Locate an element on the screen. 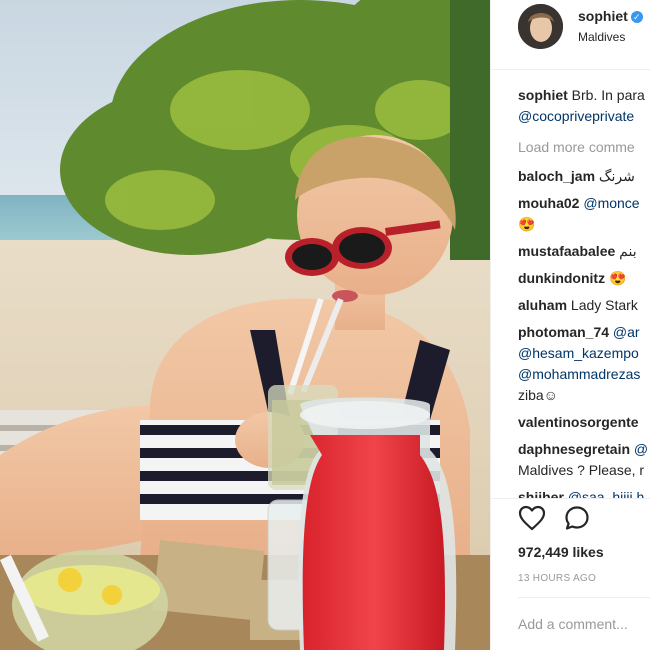 The width and height of the screenshot is (650, 650). comment-item: daphnesegretain @ Maldives ? Please, r is located at coordinates (584, 460).